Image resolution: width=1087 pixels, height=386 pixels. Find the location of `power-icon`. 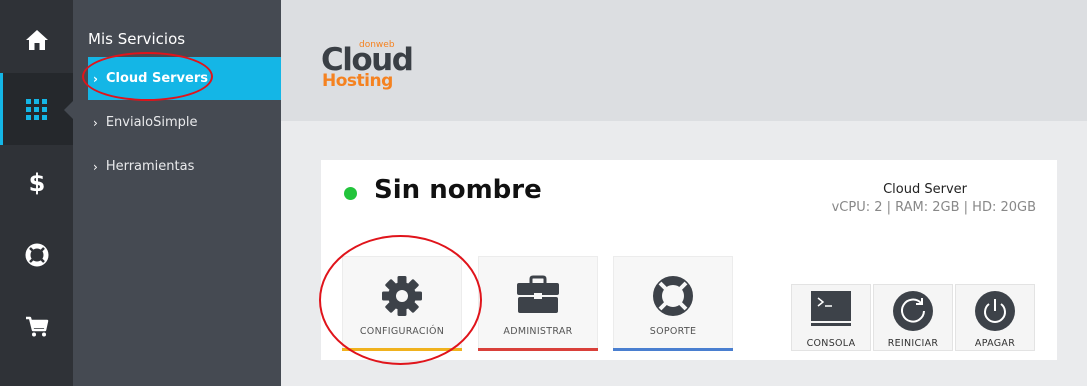

power-icon is located at coordinates (995, 311).